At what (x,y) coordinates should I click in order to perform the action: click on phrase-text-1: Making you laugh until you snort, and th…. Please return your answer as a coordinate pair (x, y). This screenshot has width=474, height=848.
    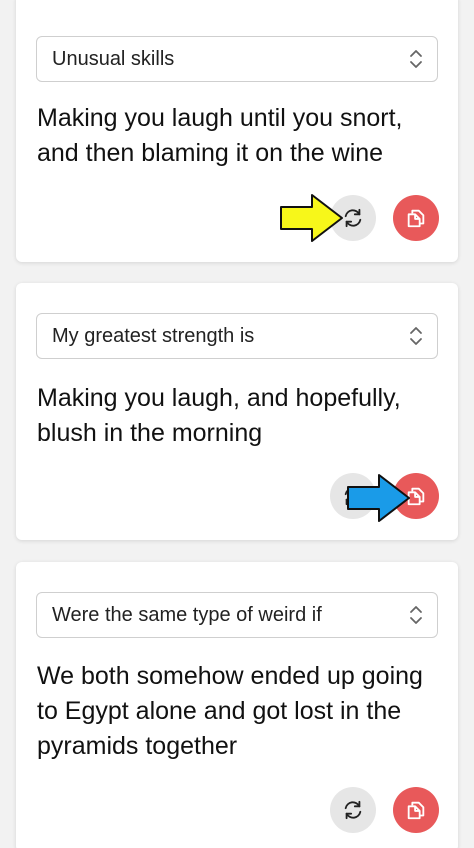
    Looking at the image, I should click on (220, 135).